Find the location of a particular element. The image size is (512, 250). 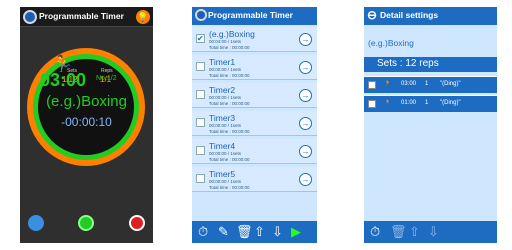

round-number: No.1/2 is located at coordinates (106, 78).